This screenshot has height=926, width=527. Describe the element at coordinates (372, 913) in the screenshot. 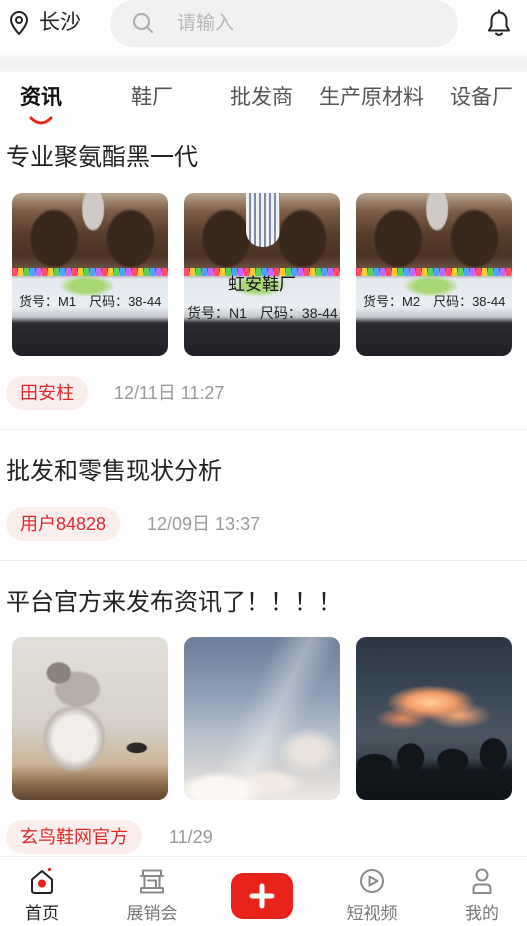

I see `nav-label: 短视频` at that location.